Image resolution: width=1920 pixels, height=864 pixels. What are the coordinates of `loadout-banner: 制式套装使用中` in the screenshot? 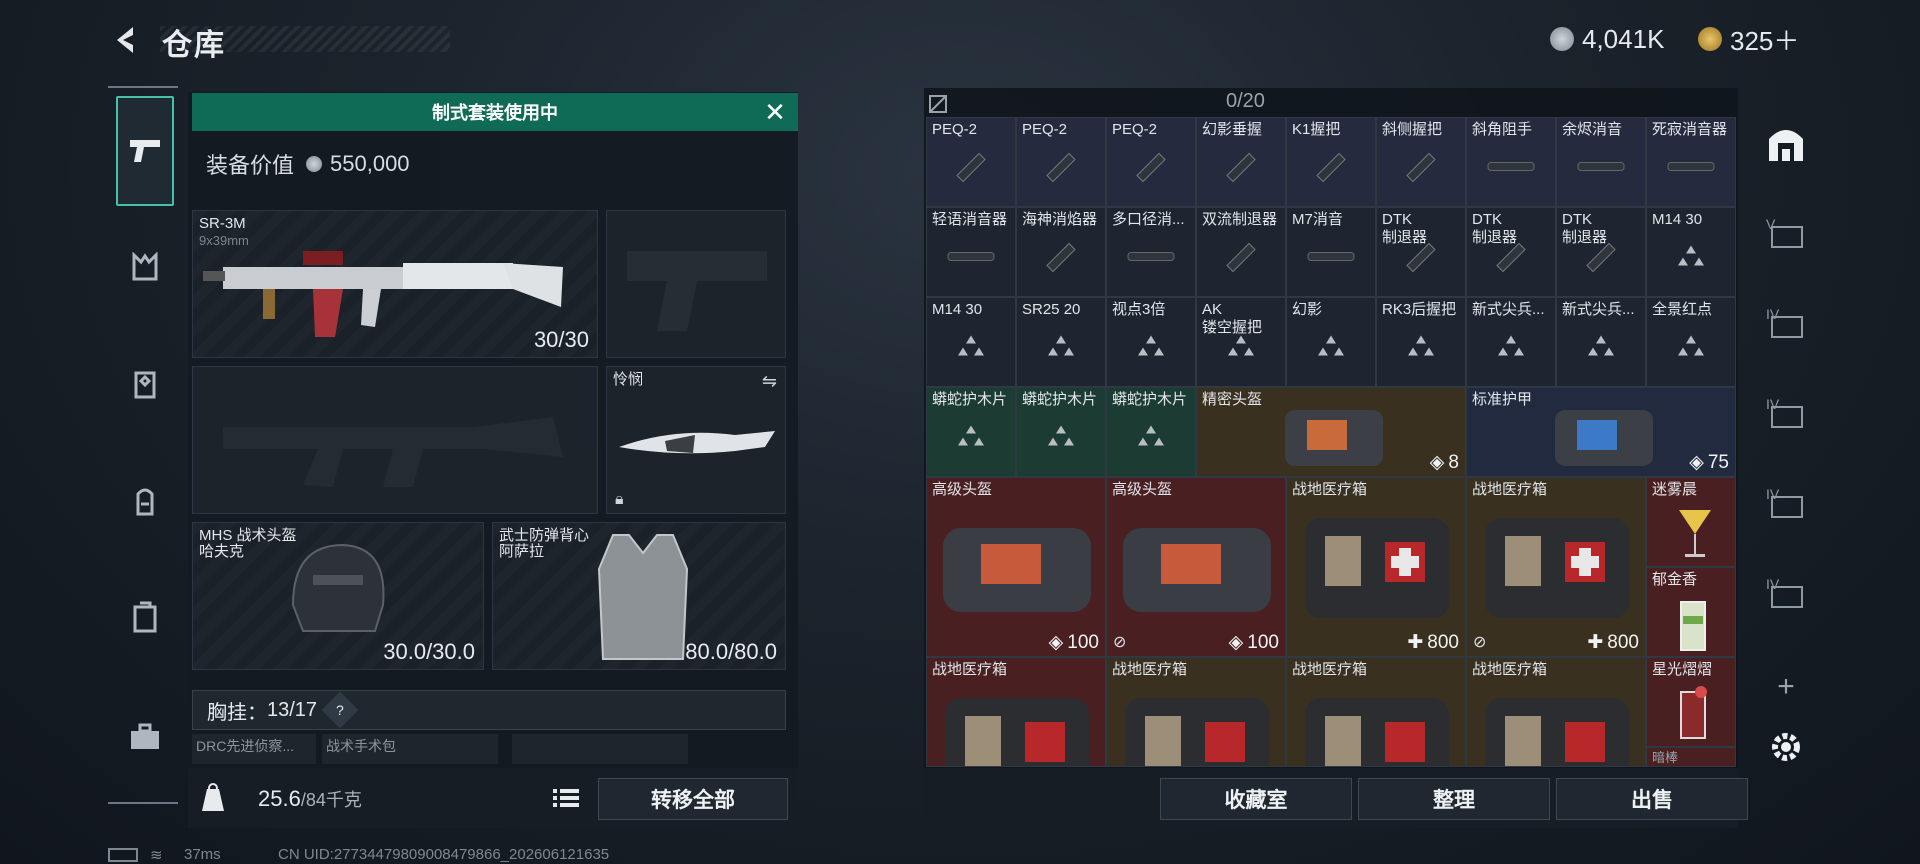 It's located at (495, 112).